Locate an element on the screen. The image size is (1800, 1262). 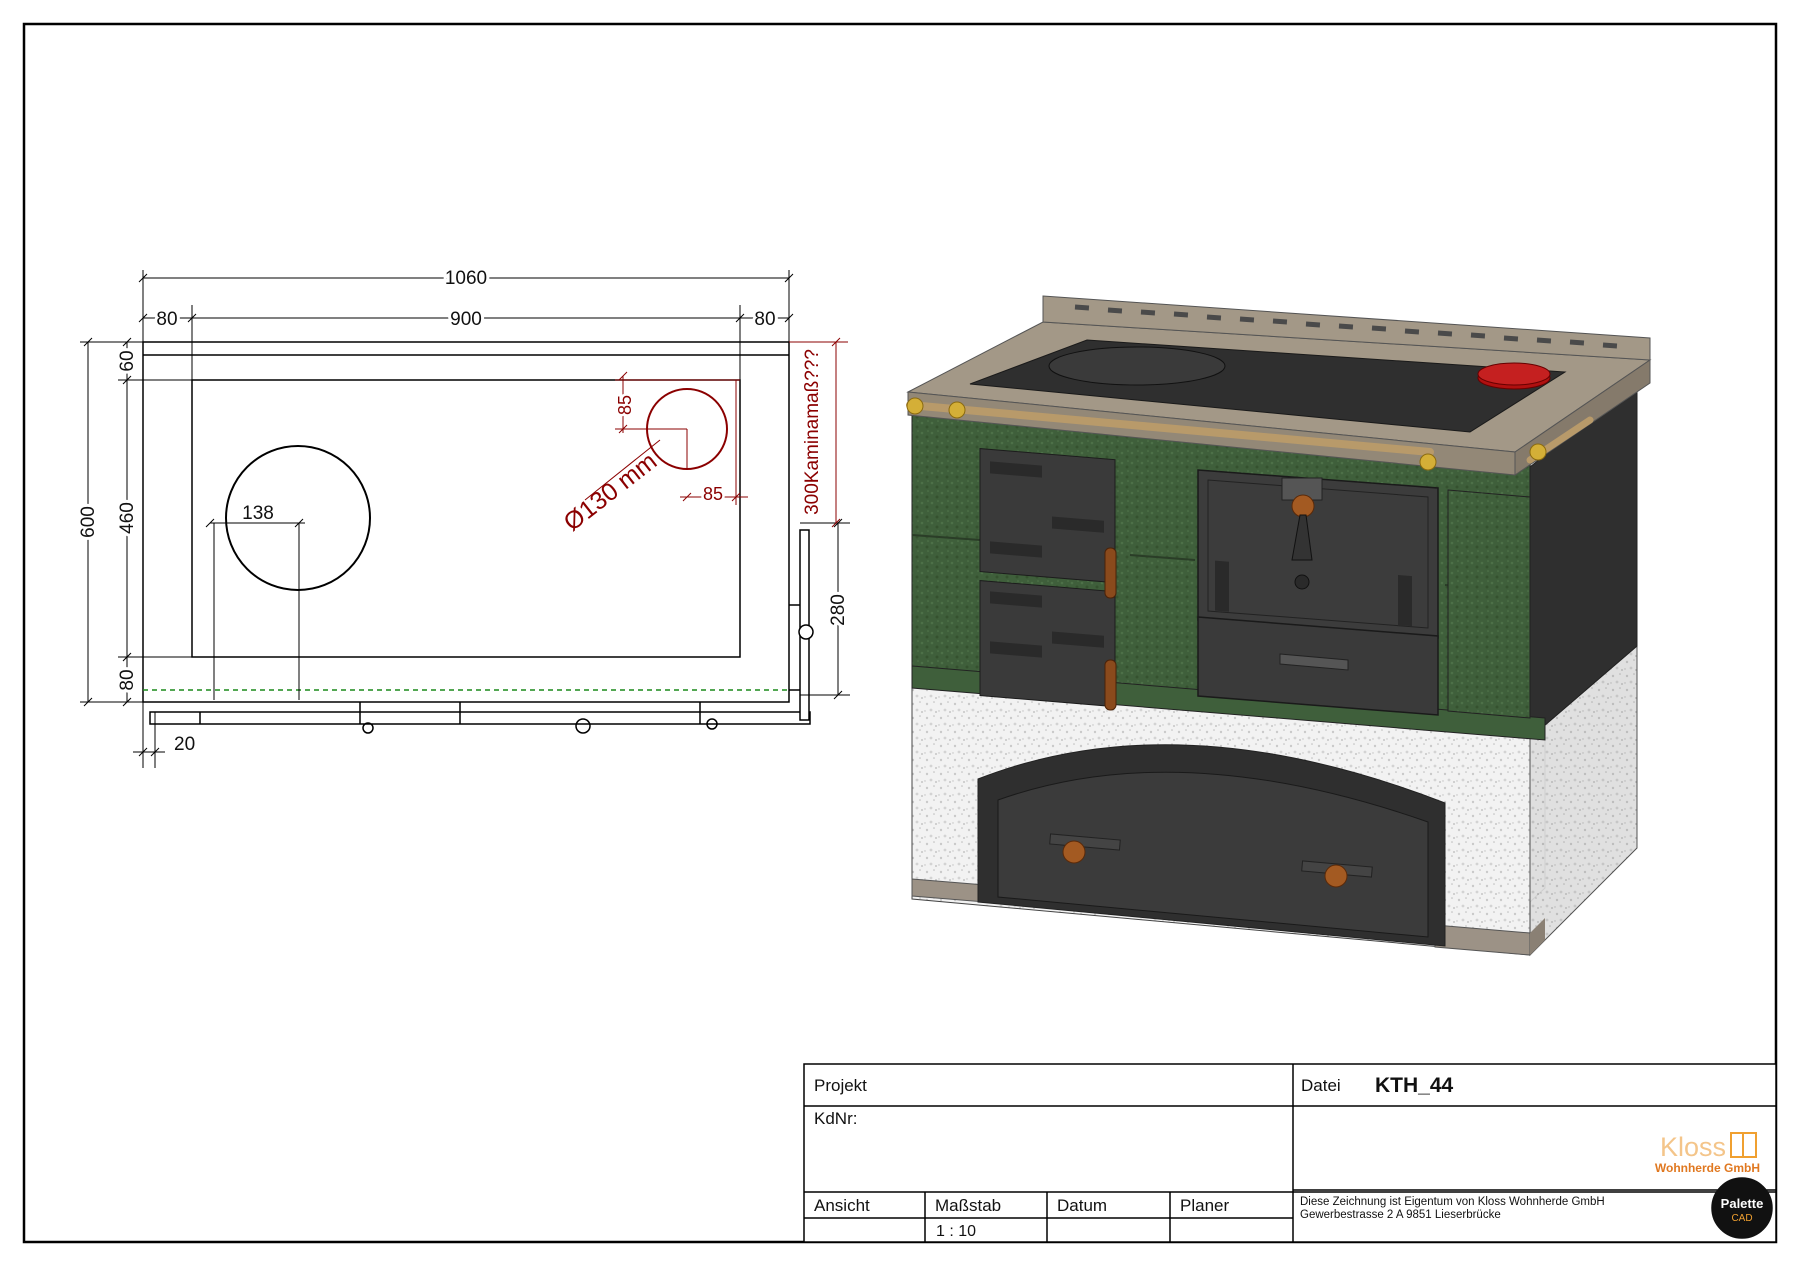
value-massstab: 1 : 10 is located at coordinates (956, 1231).